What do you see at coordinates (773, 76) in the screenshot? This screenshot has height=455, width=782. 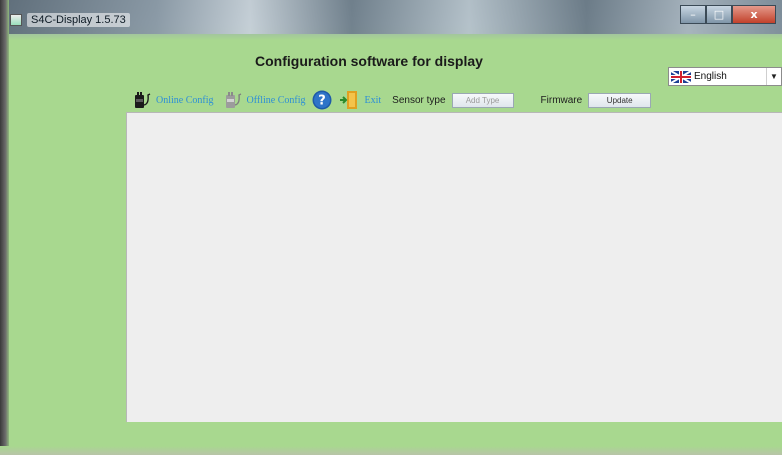 I see `chevron-down-icon: ▼` at bounding box center [773, 76].